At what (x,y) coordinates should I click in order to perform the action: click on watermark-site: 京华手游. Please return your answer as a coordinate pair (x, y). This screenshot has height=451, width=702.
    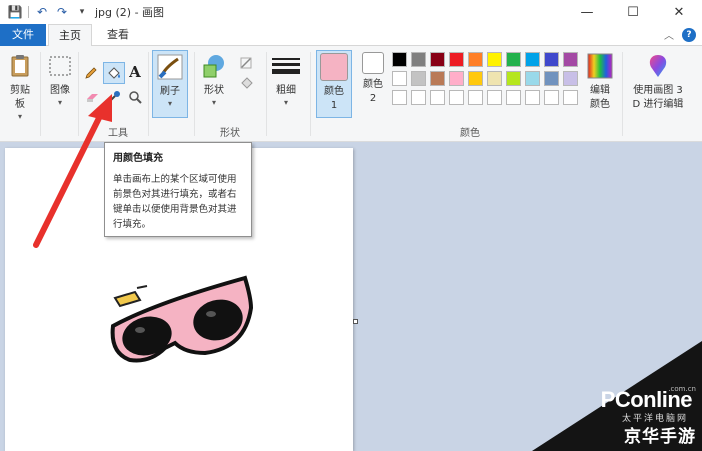
    Looking at the image, I should click on (660, 437).